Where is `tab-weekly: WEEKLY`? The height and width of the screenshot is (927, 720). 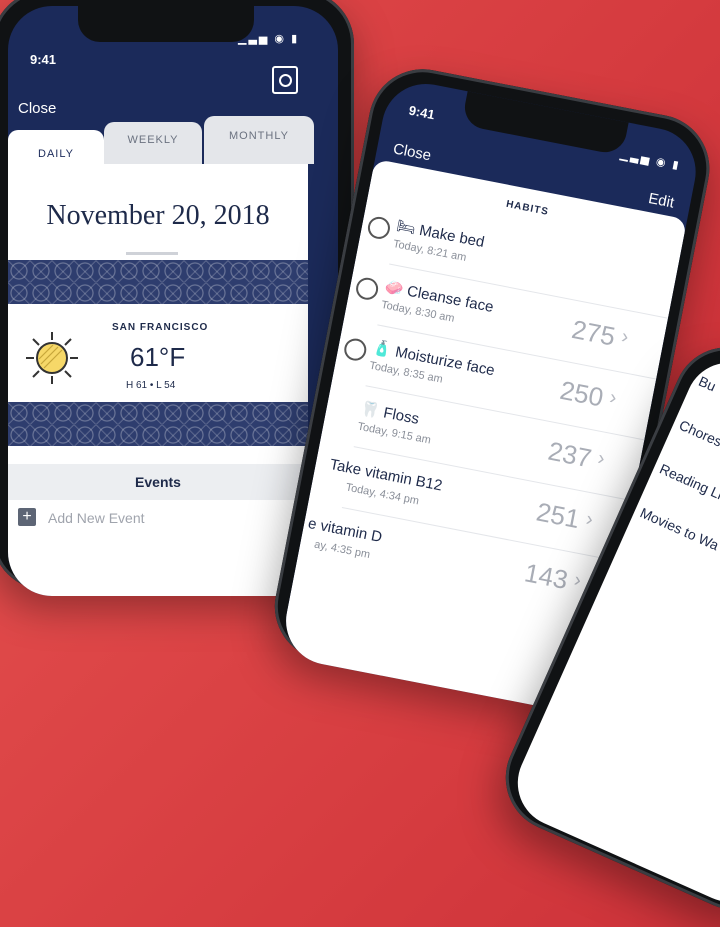
tab-weekly: WEEKLY is located at coordinates (153, 143).